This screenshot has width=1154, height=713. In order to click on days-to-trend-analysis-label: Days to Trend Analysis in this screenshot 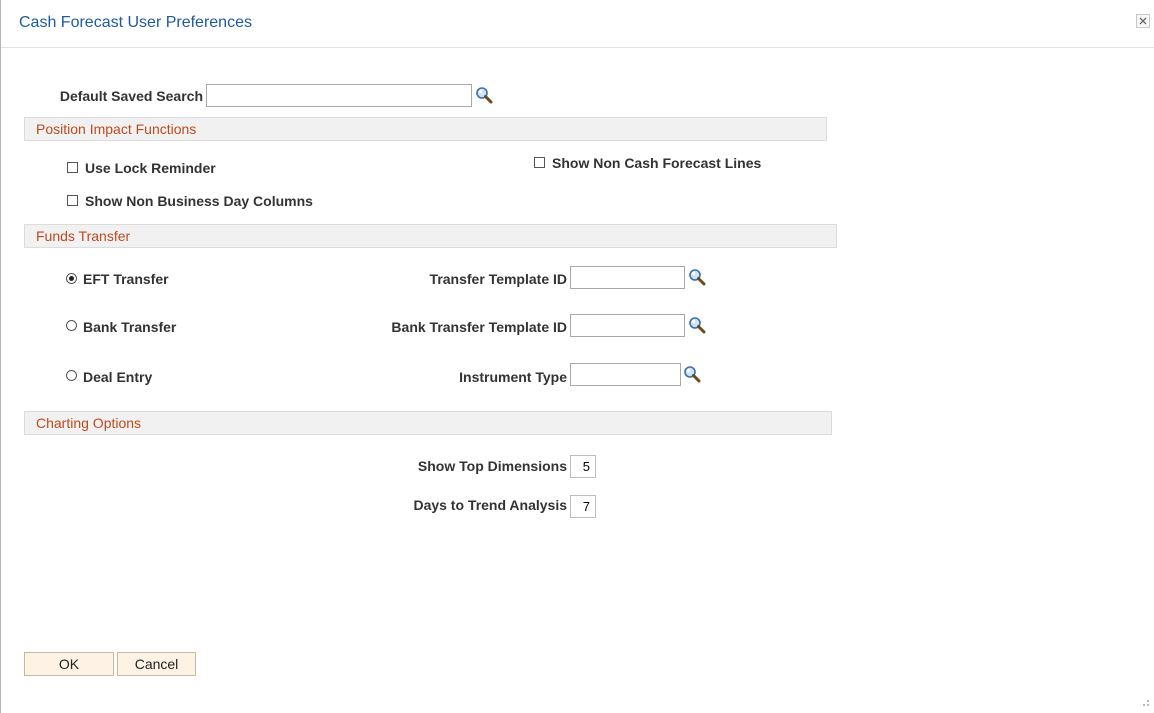, I will do `click(490, 505)`.